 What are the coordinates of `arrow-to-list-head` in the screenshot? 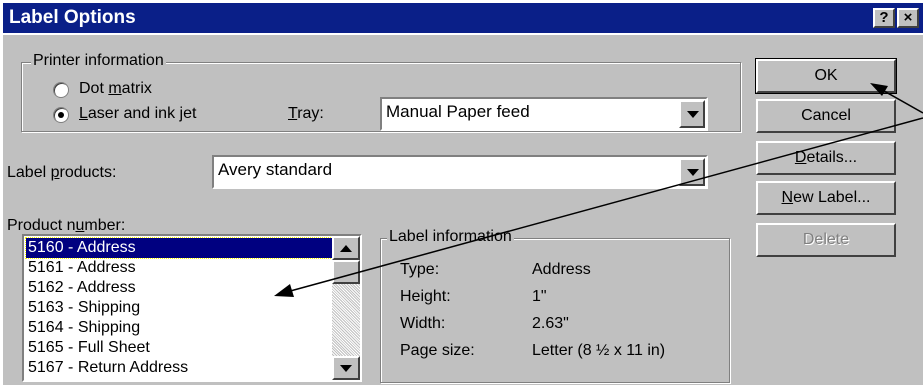 It's located at (284, 290).